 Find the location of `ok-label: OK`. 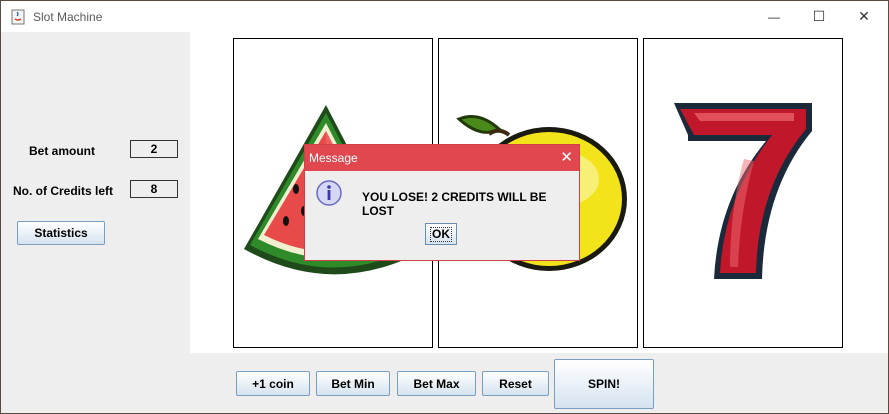

ok-label: OK is located at coordinates (441, 234).